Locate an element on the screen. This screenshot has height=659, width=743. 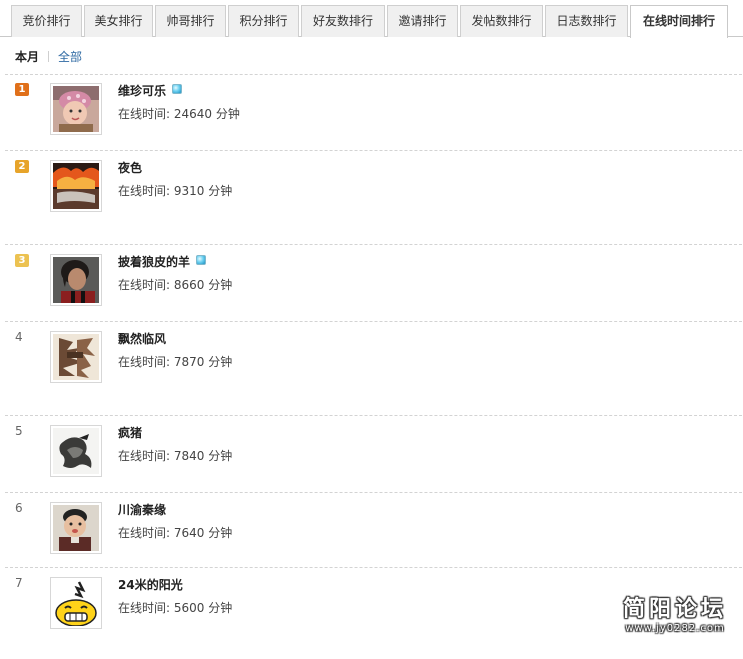
ranking-row: 5 疯猪 在线时间: 7840 分钟 is located at coordinates (373, 455).